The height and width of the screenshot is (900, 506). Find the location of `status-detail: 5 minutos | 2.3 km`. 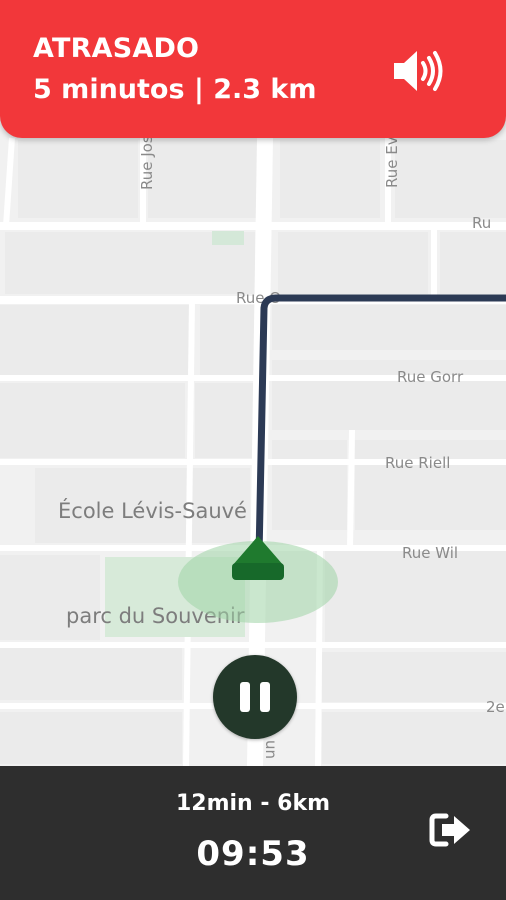

status-detail: 5 minutos | 2.3 km is located at coordinates (175, 89).